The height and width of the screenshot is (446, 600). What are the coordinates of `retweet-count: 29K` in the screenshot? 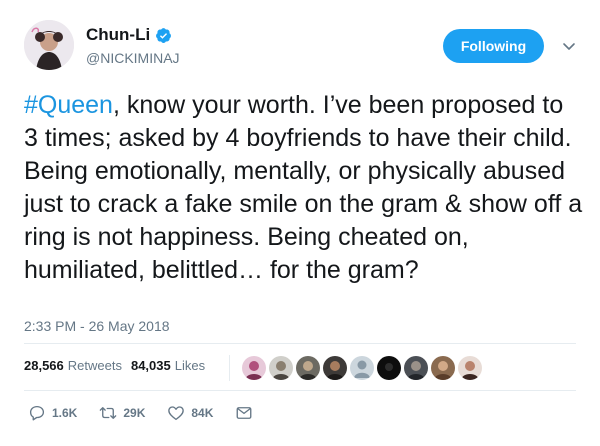 It's located at (134, 413).